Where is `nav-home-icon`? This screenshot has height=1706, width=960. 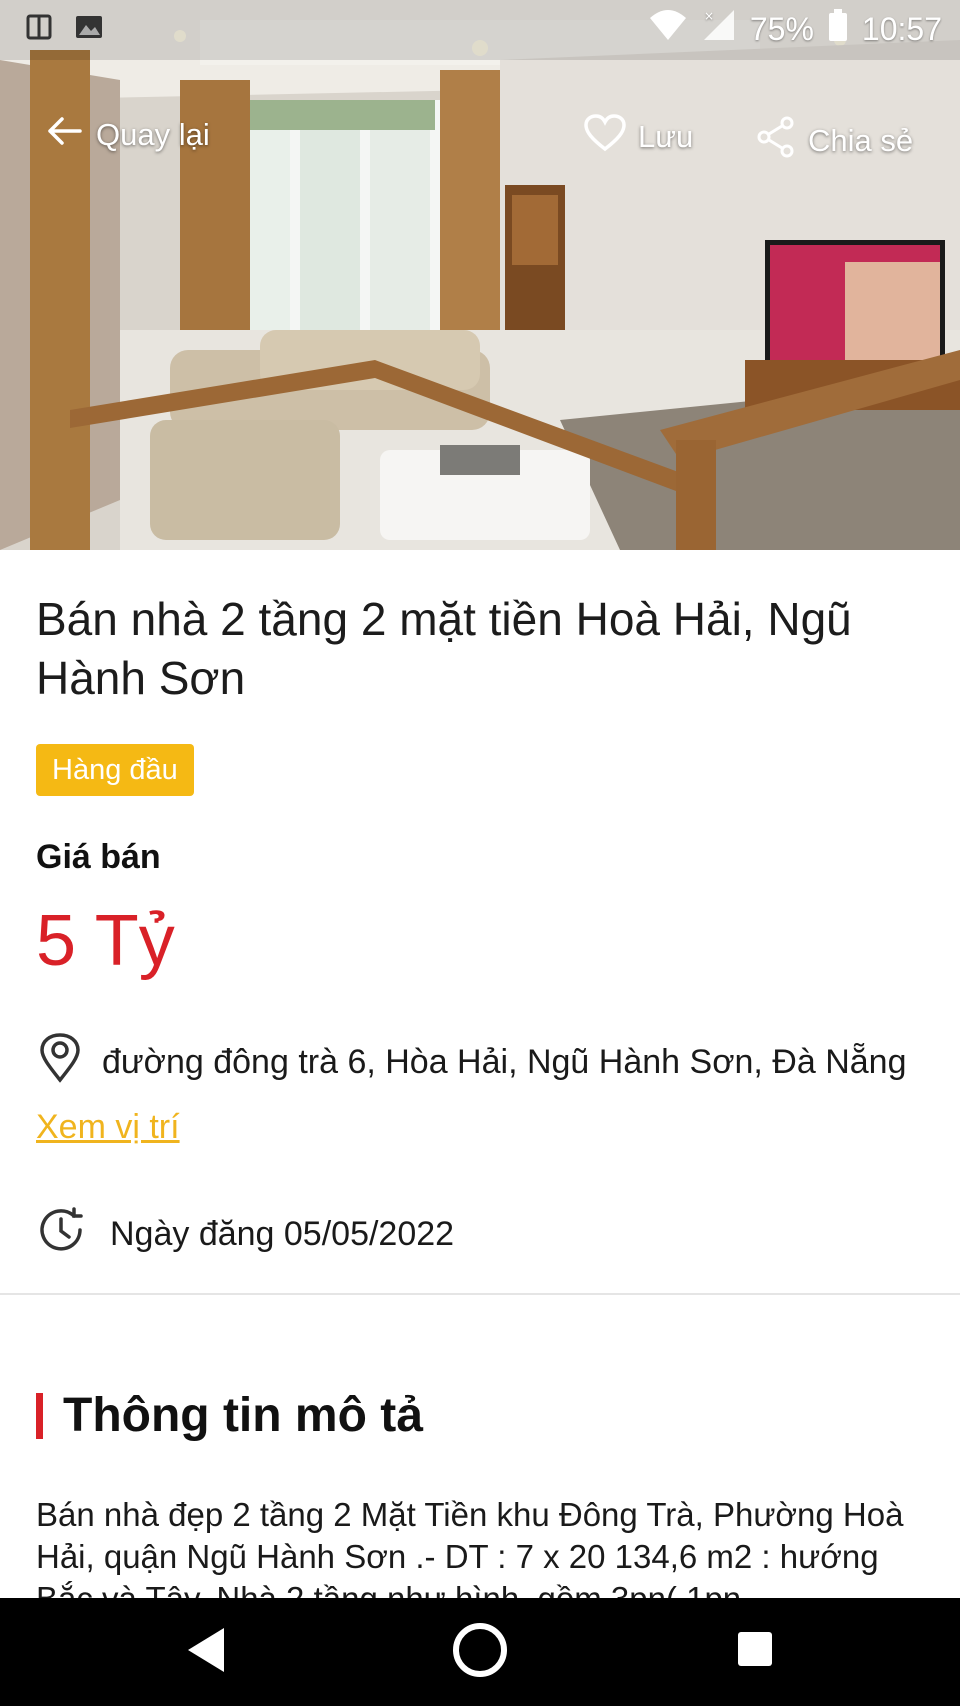 nav-home-icon is located at coordinates (480, 1652).